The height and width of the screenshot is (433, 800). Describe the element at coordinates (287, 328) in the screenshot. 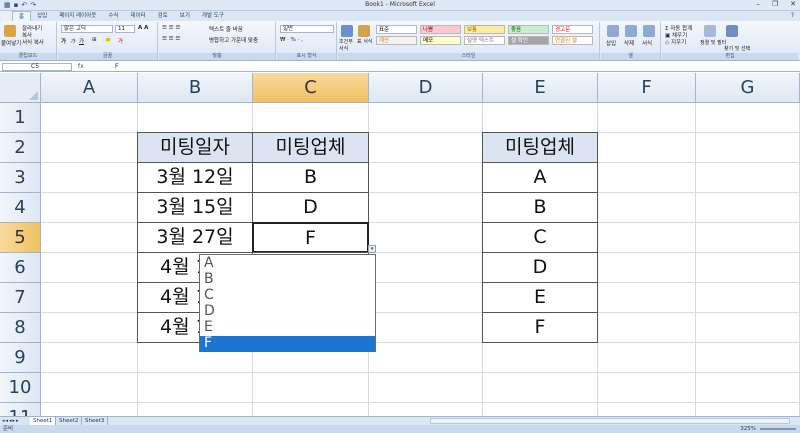

I see `dropdown-option: E` at that location.